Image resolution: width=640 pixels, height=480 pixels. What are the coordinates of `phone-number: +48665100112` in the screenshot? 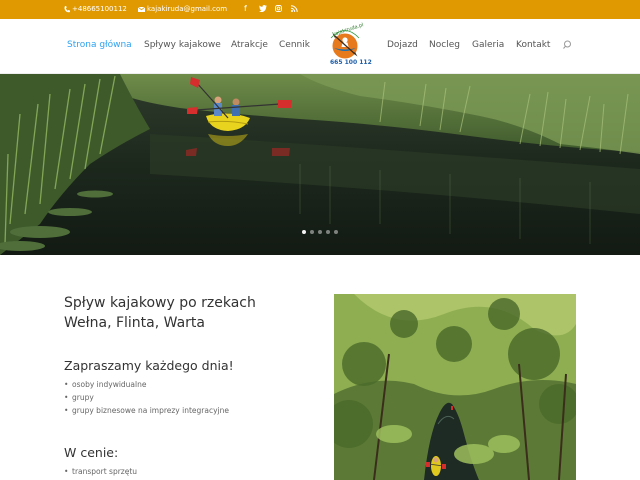 It's located at (99, 9).